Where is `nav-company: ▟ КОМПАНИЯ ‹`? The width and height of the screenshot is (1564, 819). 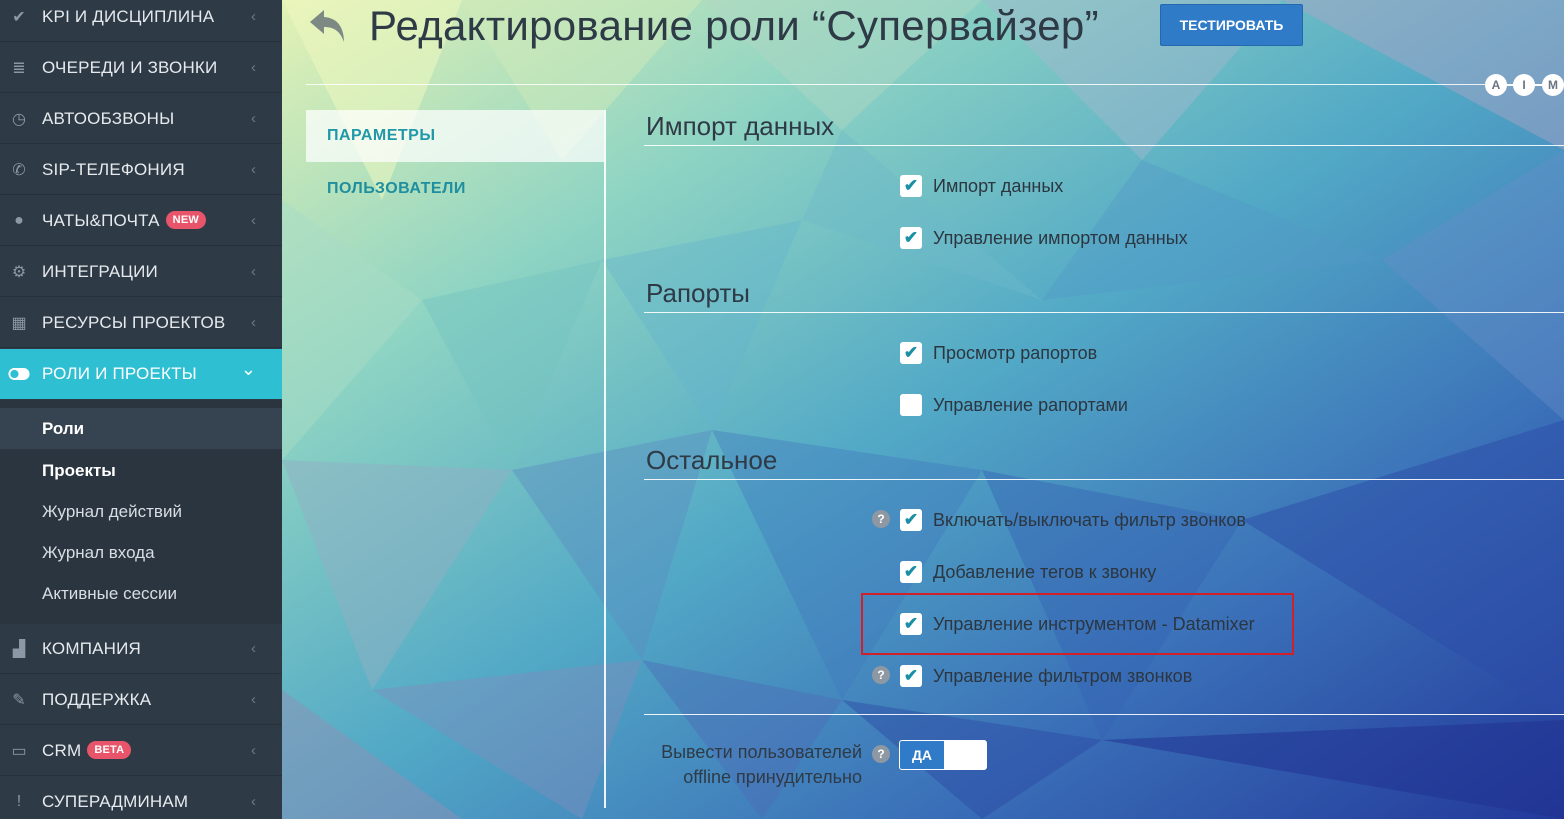
nav-company: ▟ КОМПАНИЯ ‹ is located at coordinates (141, 649).